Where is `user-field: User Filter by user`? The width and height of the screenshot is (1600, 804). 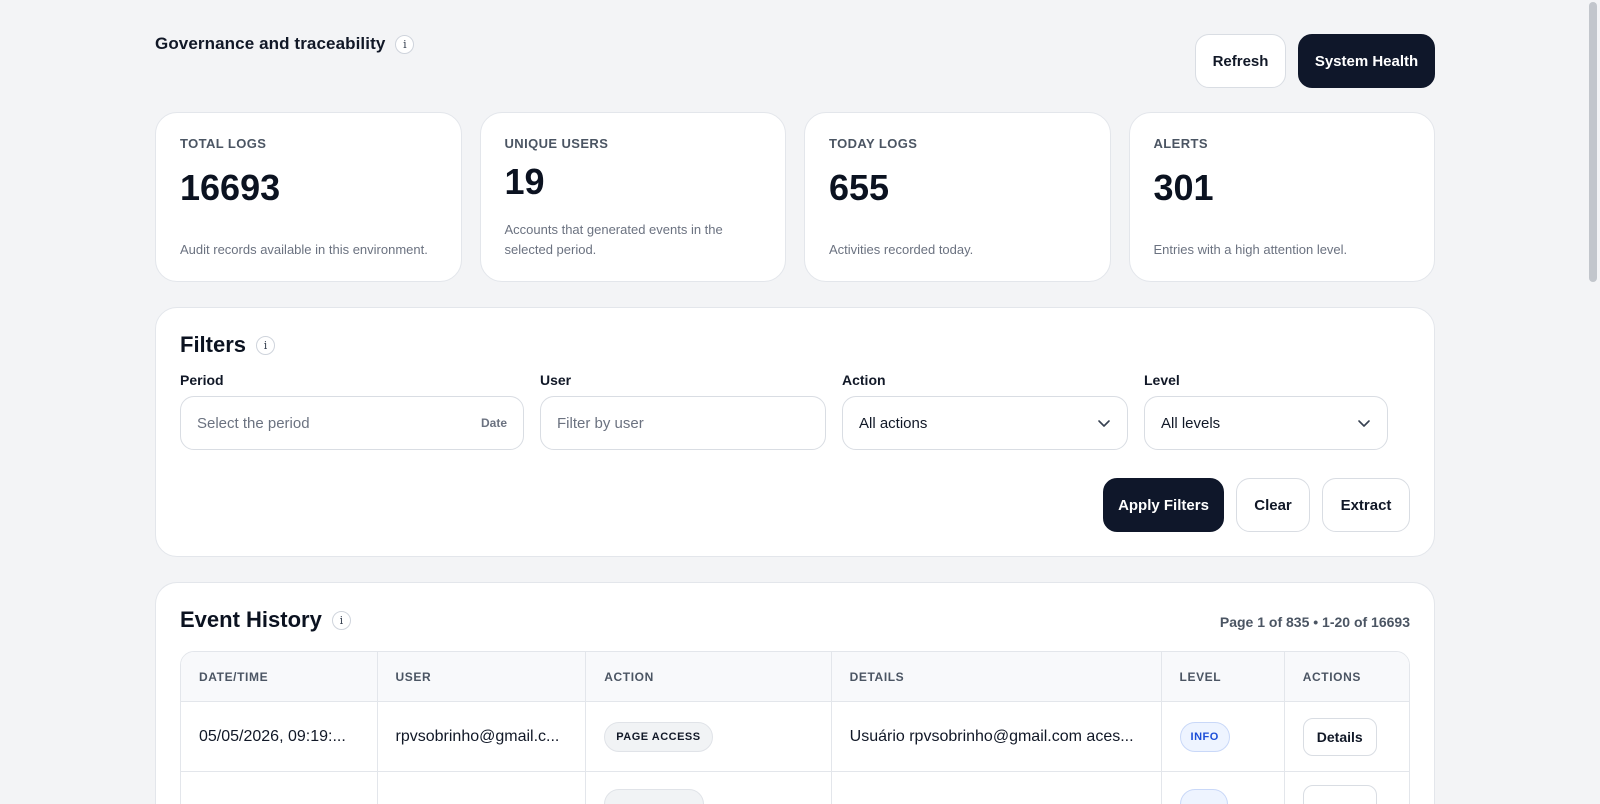
user-field: User Filter by user is located at coordinates (683, 411).